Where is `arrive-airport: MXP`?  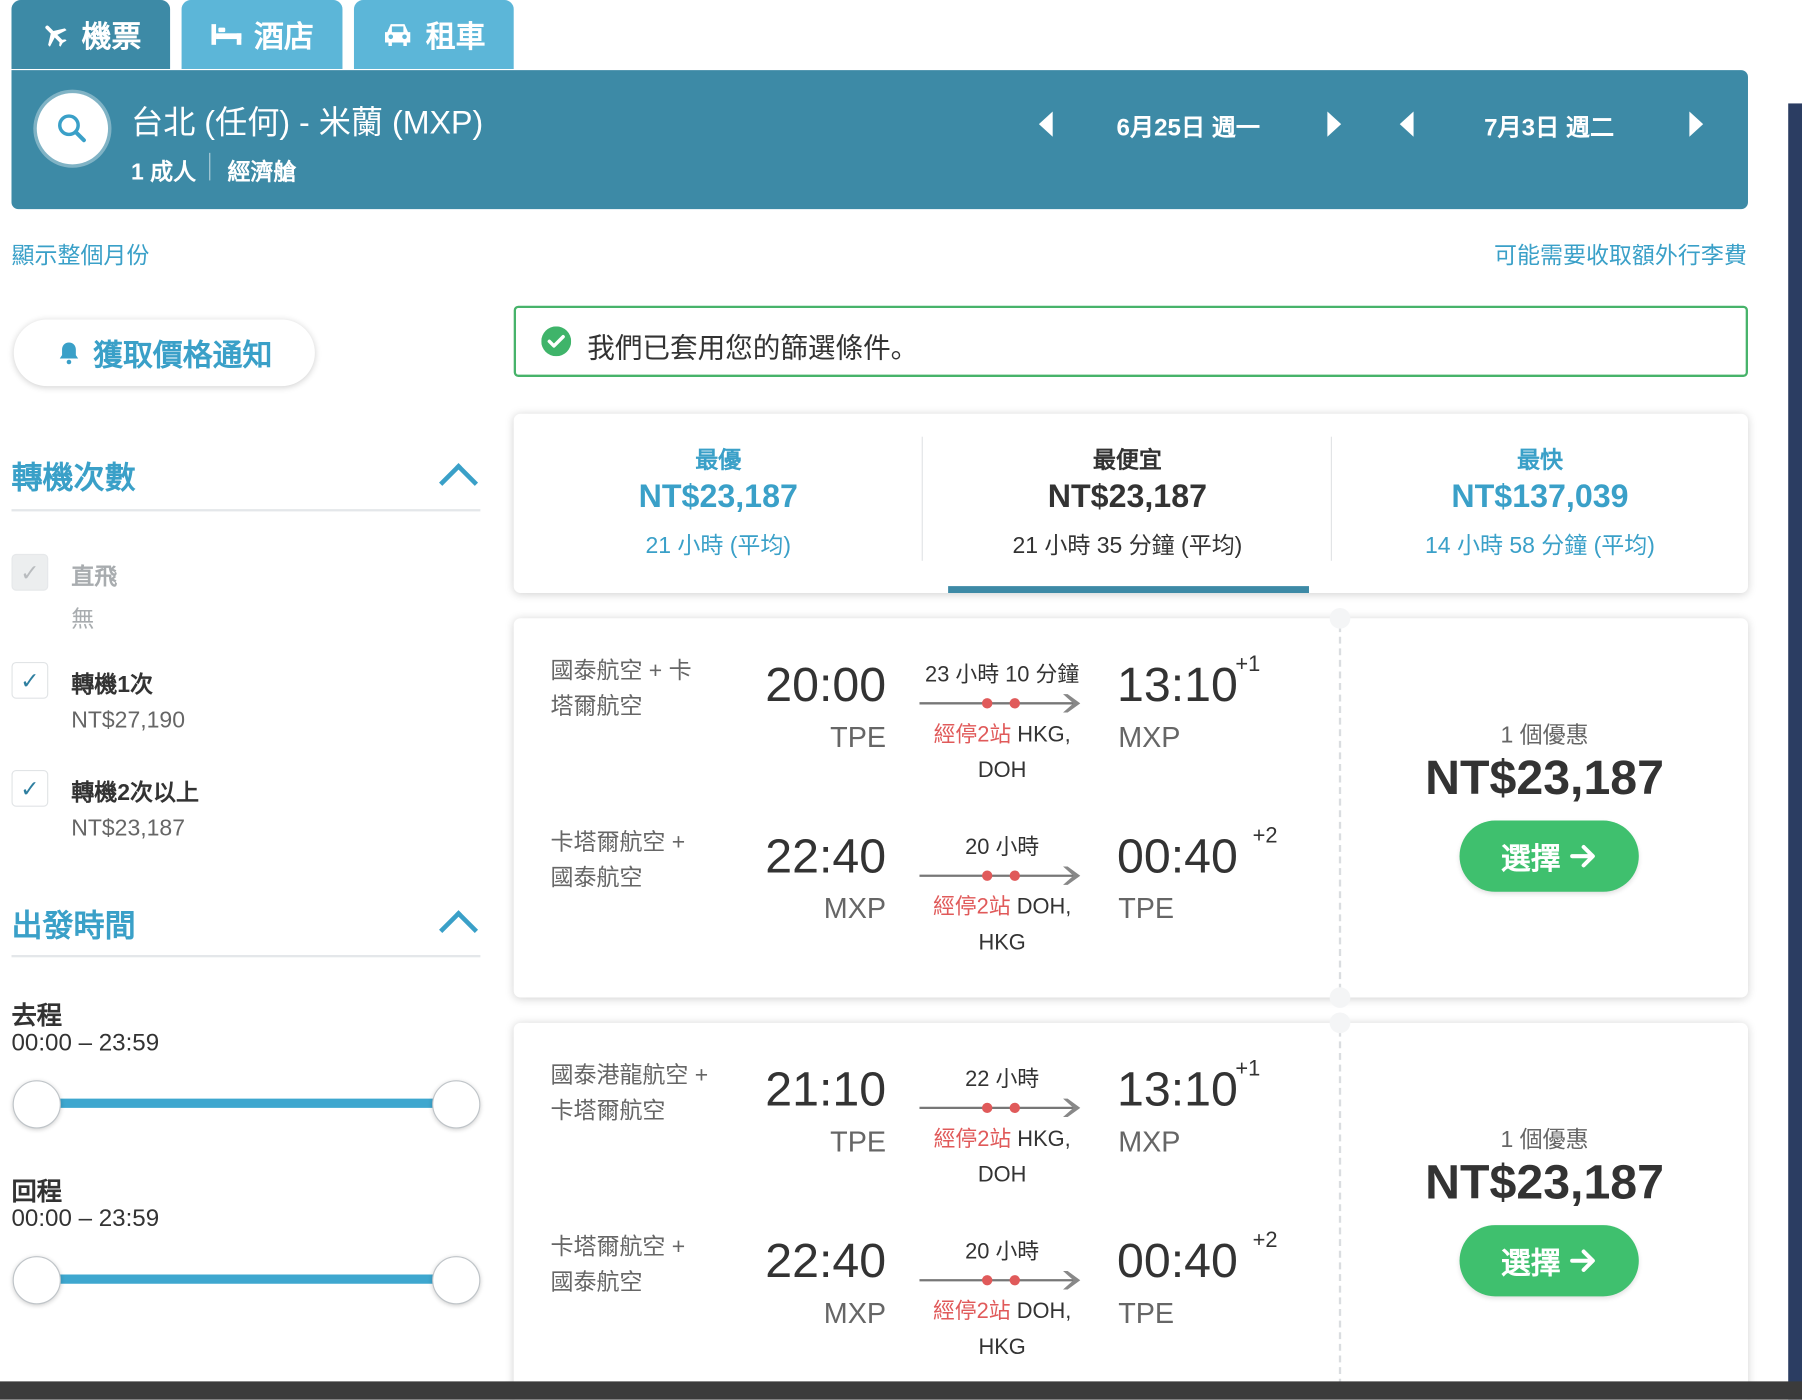
arrive-airport: MXP is located at coordinates (1149, 737).